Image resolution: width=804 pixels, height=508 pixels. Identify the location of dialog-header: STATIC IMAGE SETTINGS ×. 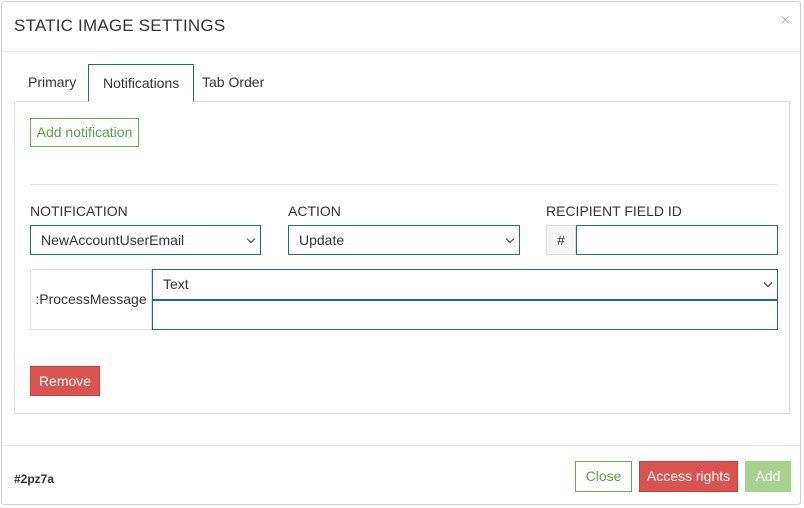
(401, 27).